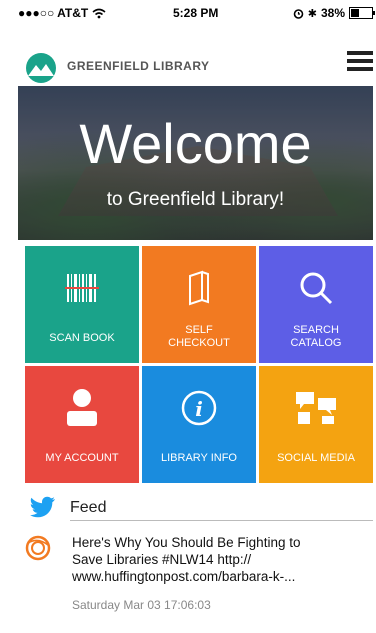 This screenshot has width=376, height=633. Describe the element at coordinates (362, 13) in the screenshot. I see `battery-icon` at that location.